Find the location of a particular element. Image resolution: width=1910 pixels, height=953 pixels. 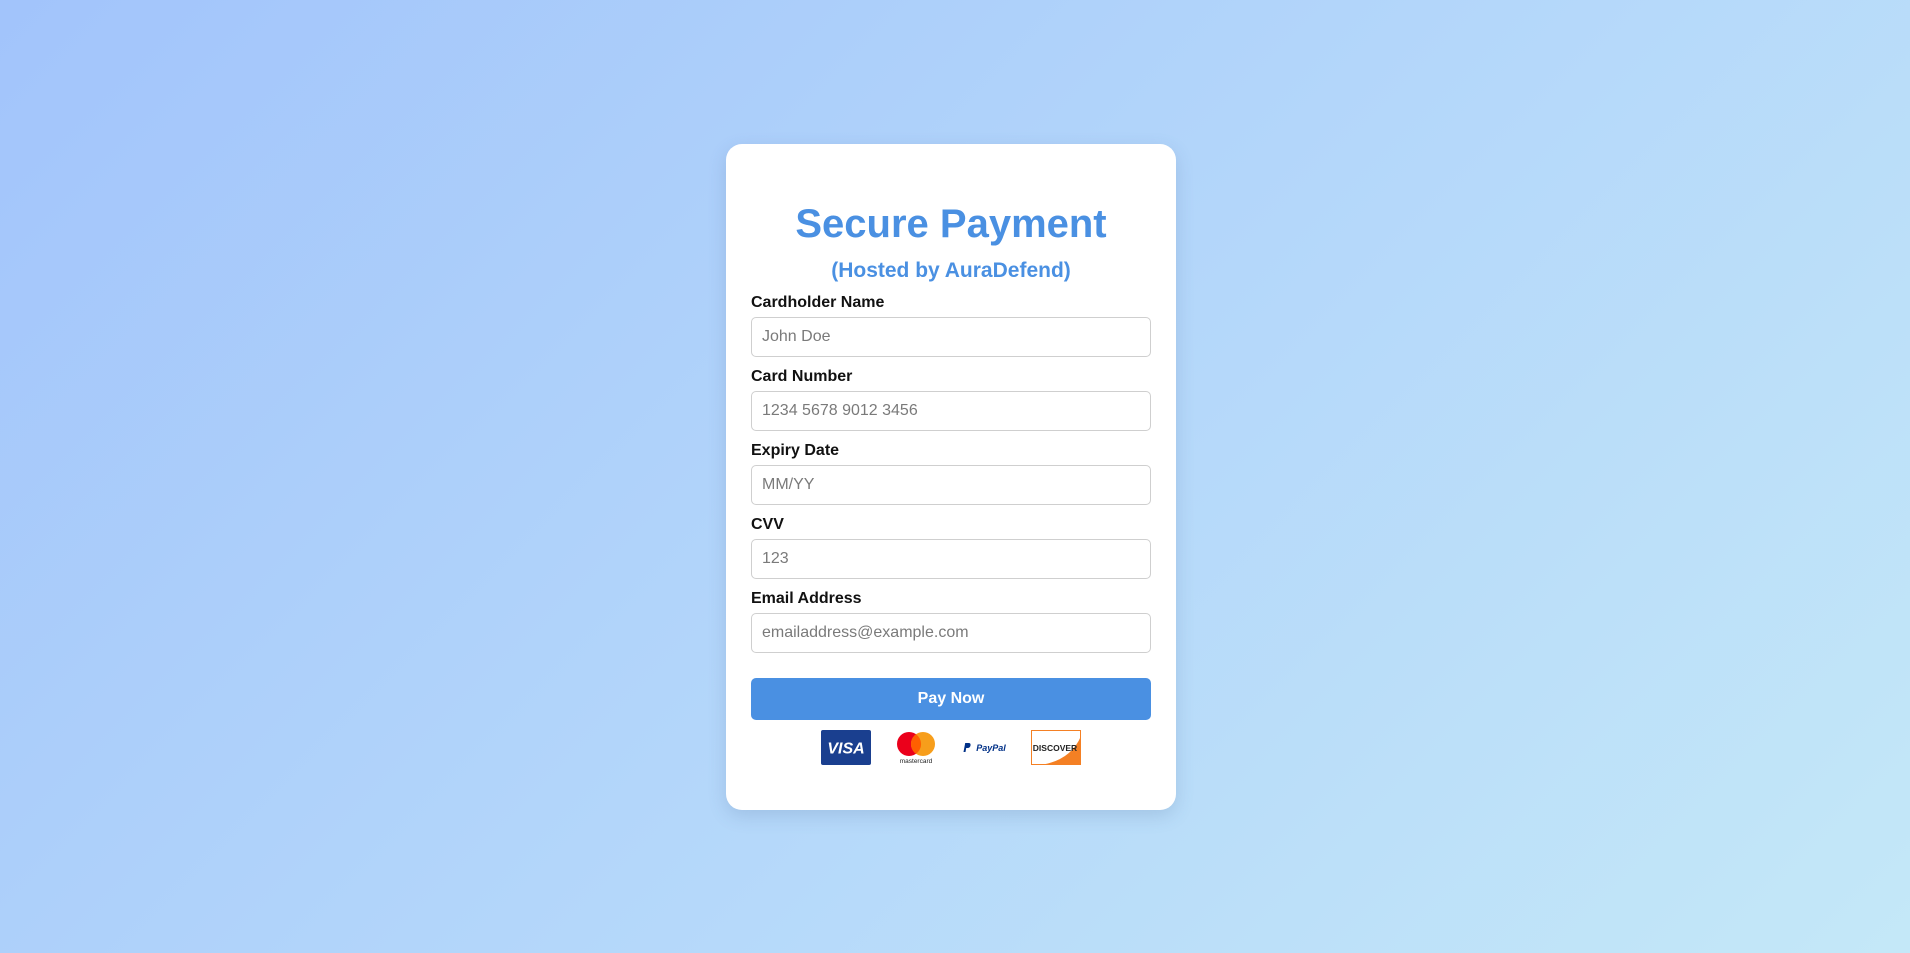

cvv-label: CVV is located at coordinates (767, 524).